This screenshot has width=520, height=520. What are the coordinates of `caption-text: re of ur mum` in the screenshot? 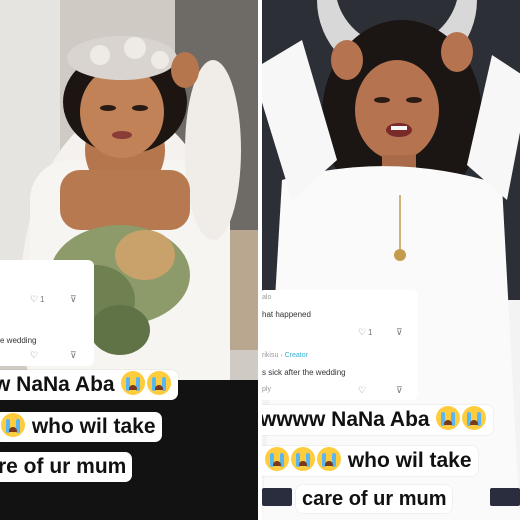 It's located at (63, 466).